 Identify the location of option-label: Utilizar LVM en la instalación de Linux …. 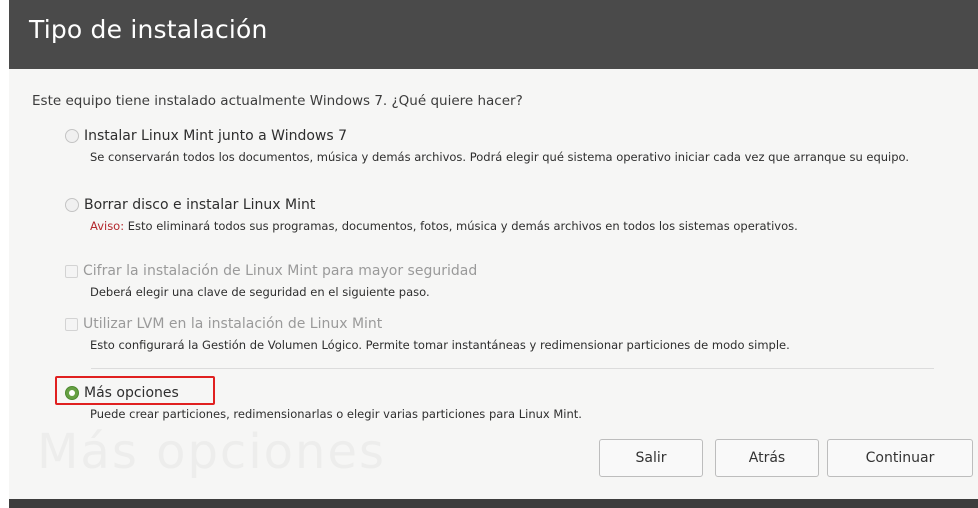
(233, 324).